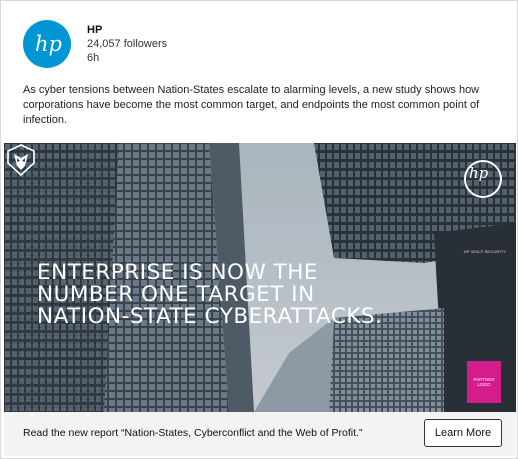  What do you see at coordinates (187, 44) in the screenshot?
I see `post-meta: HP 24,057 followers 6h` at bounding box center [187, 44].